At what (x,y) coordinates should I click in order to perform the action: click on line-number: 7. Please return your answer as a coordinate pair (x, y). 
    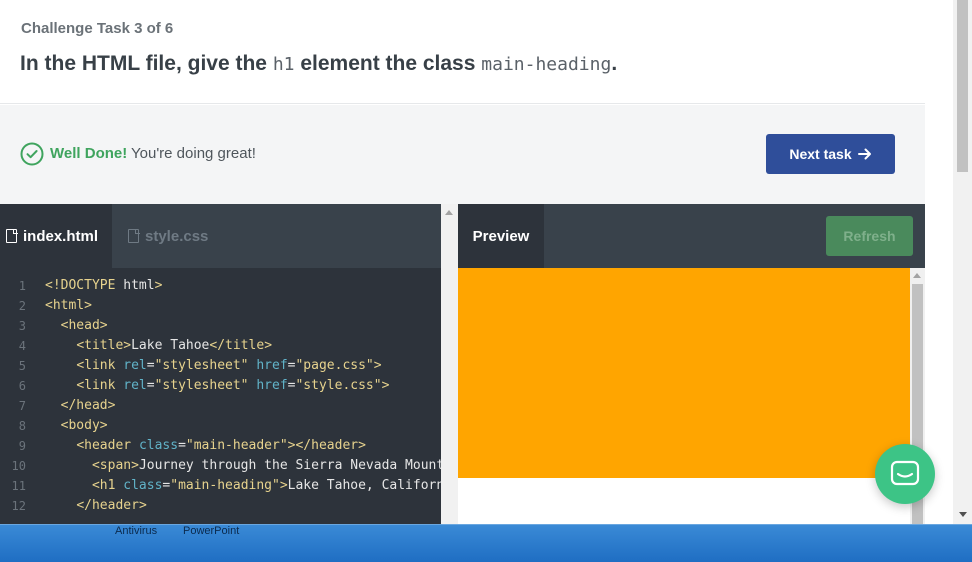
    Looking at the image, I should click on (22, 406).